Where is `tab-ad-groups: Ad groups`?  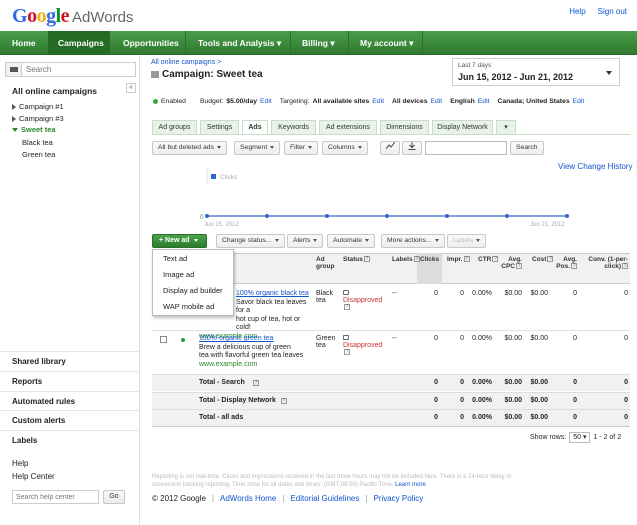 tab-ad-groups: Ad groups is located at coordinates (174, 127).